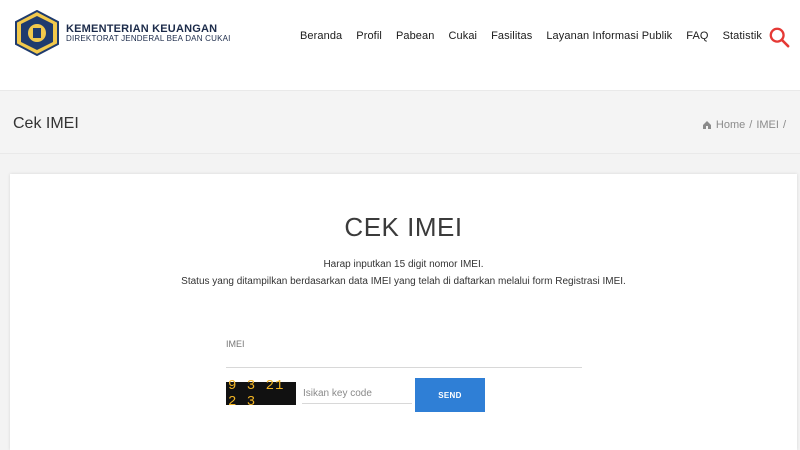  I want to click on logo-title: KEMENTERIAN KEUANGAN, so click(142, 28).